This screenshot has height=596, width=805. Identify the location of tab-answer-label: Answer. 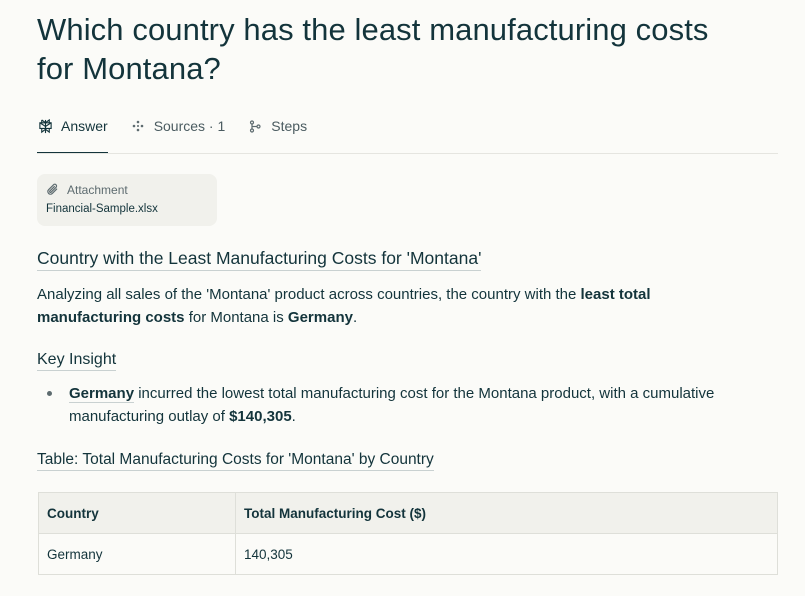
(84, 126).